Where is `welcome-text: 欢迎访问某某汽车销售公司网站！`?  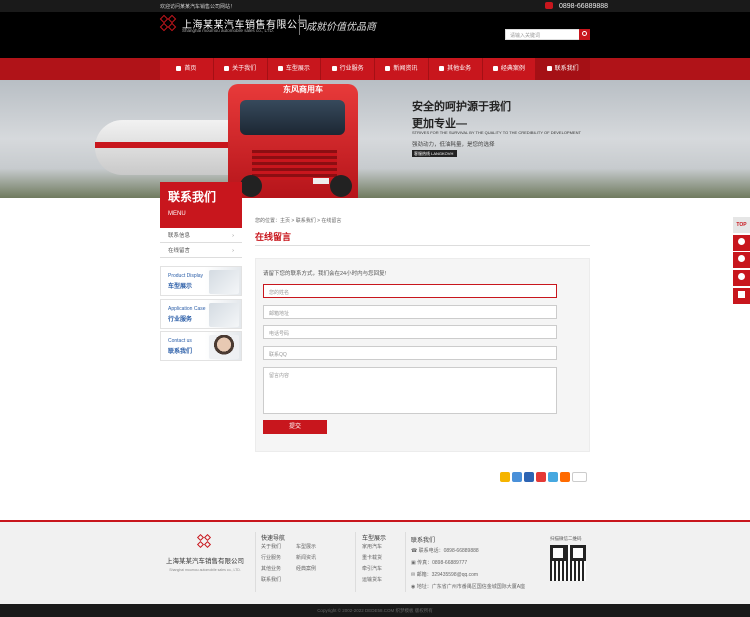
welcome-text: 欢迎访问某某汽车销售公司网站！ is located at coordinates (198, 7).